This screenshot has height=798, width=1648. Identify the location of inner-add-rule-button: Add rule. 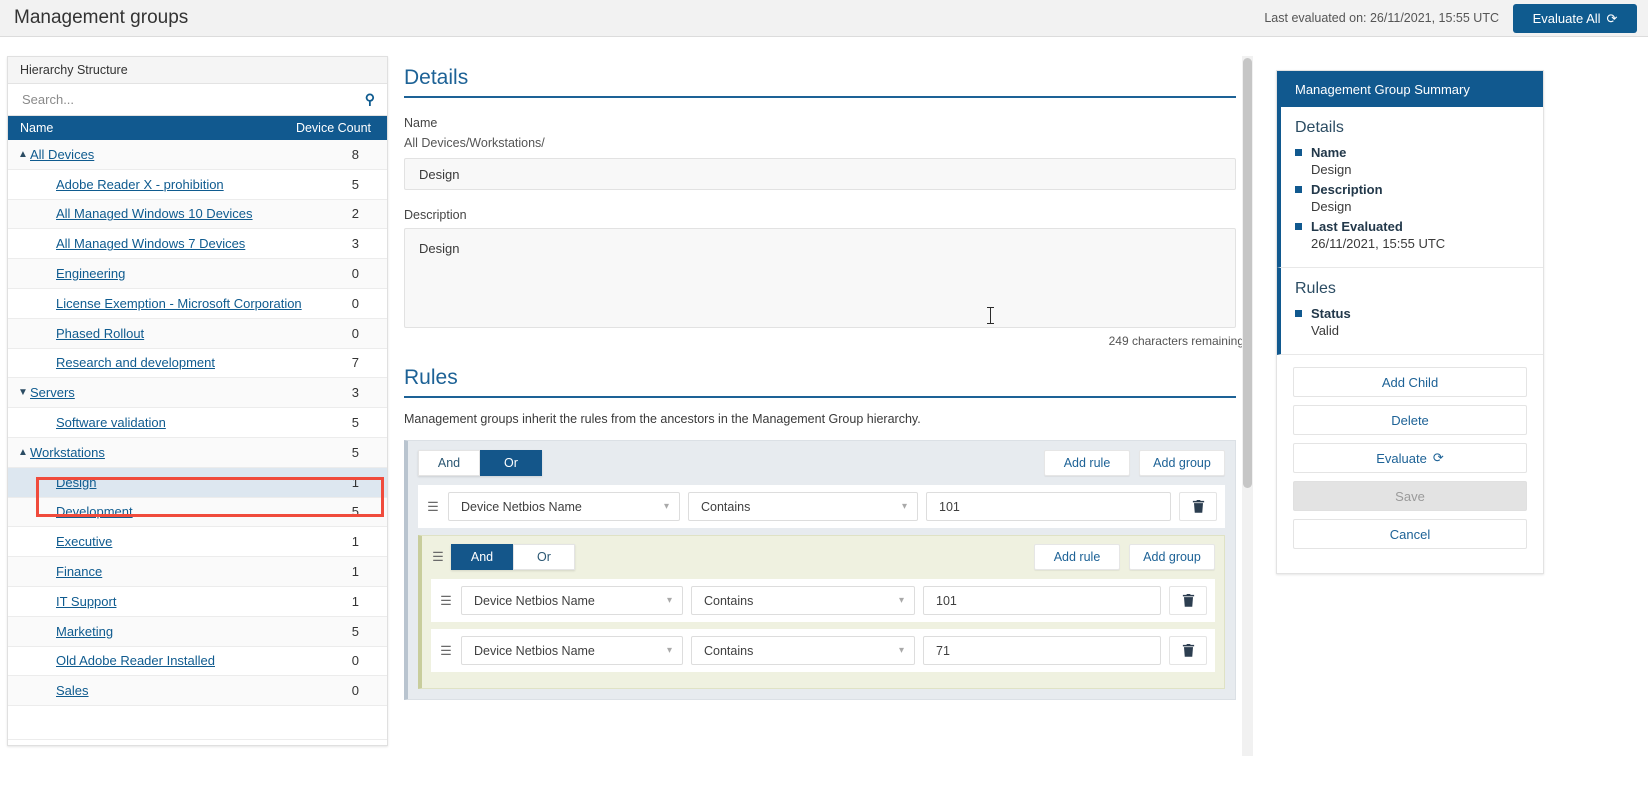
(1077, 557).